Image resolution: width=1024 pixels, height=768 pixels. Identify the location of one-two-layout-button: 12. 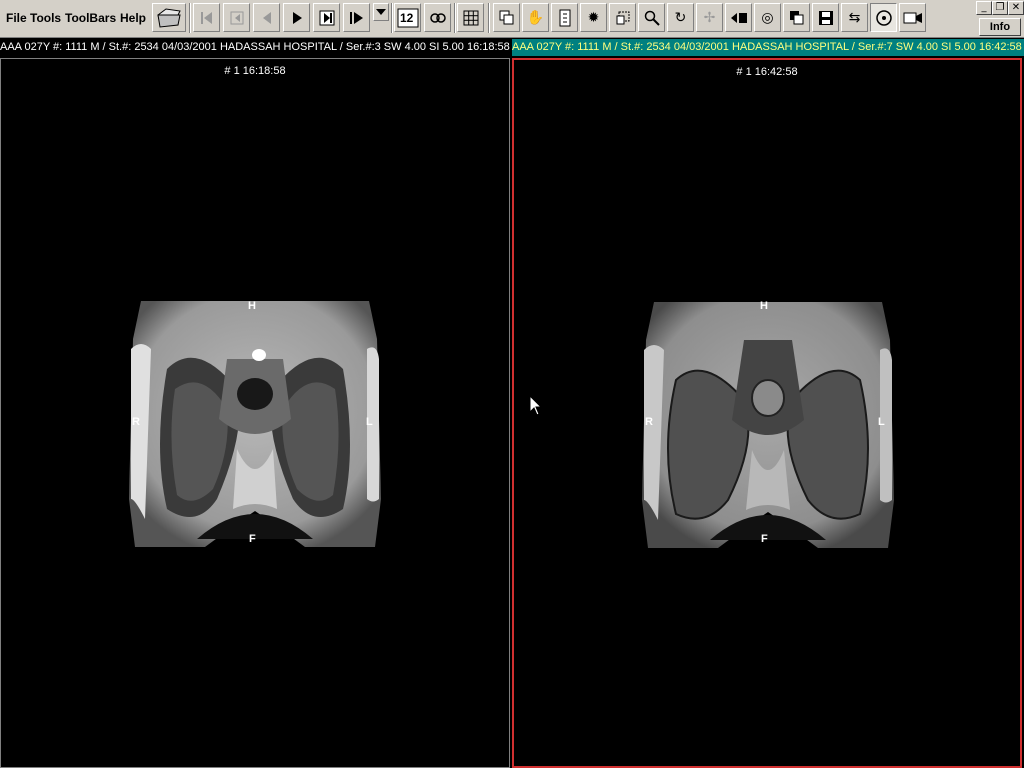
(407, 17).